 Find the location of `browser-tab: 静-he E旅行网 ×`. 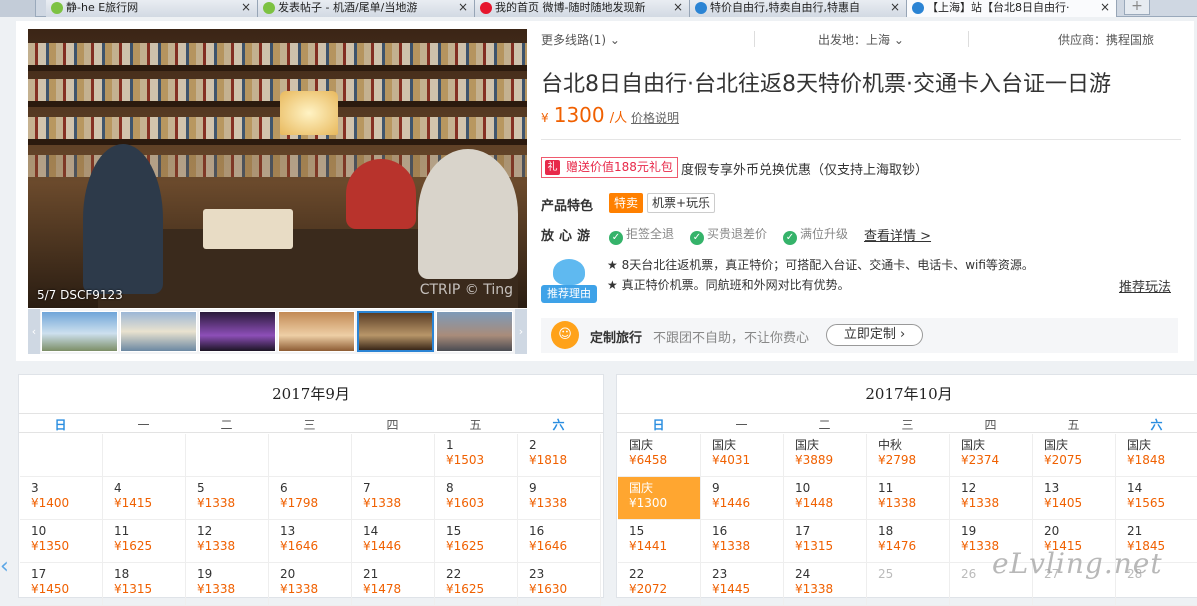

browser-tab: 静-he E旅行网 × is located at coordinates (152, 8).